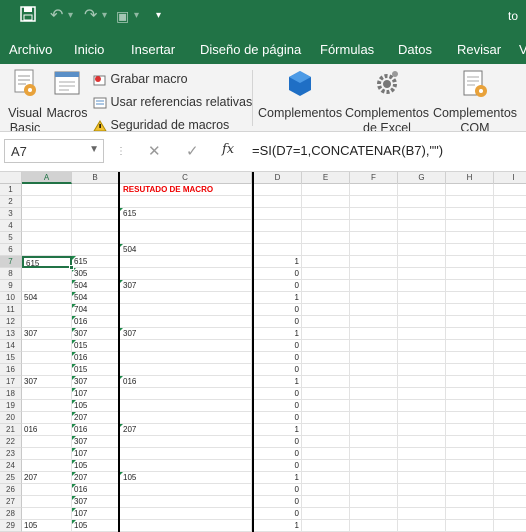  What do you see at coordinates (140, 79) in the screenshot?
I see `record-macro-button: Grabar macro` at bounding box center [140, 79].